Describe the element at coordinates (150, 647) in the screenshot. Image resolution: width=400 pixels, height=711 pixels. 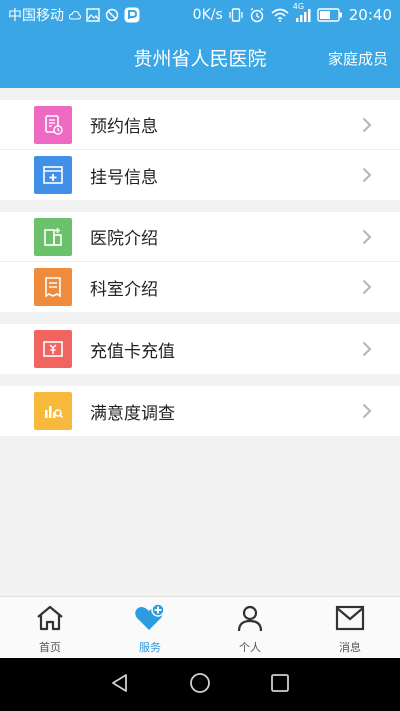
I see `tab-label: 服务` at that location.